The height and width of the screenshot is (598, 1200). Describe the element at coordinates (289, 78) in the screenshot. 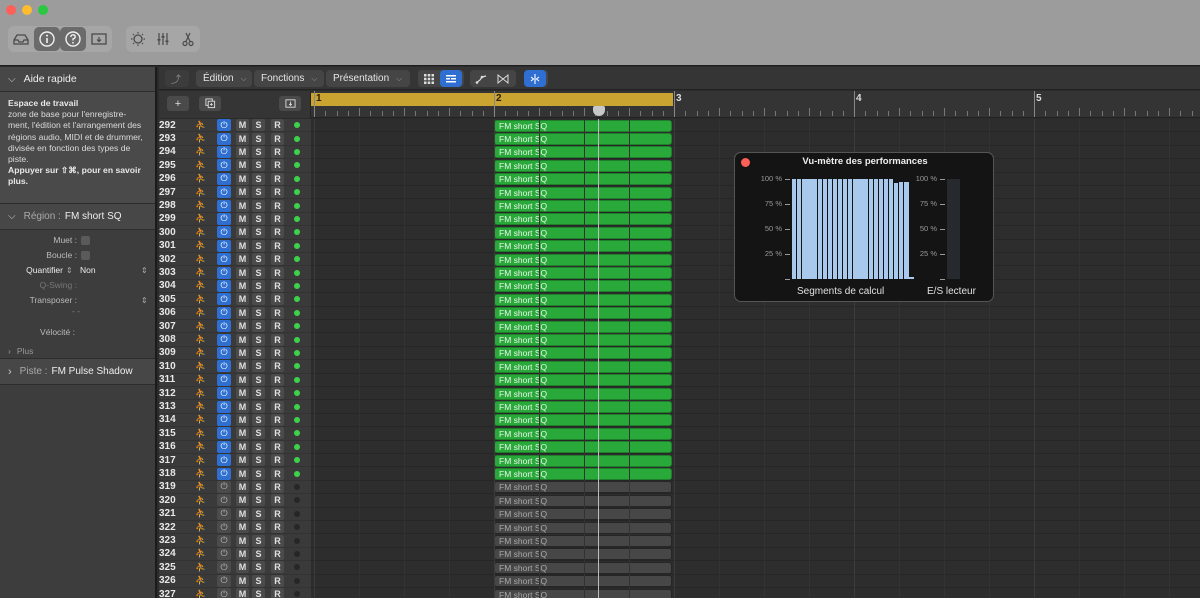

I see `menu-fonctions: Fonctions ⌵` at that location.